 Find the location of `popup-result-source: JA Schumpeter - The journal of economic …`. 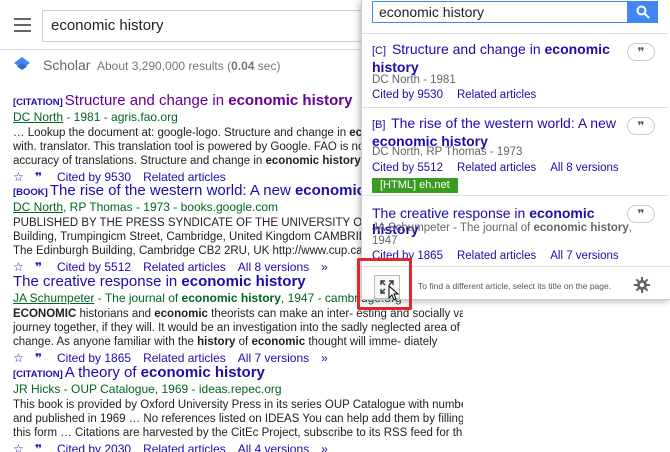

popup-result-source: JA Schumpeter - The journal of economic … is located at coordinates (502, 234).